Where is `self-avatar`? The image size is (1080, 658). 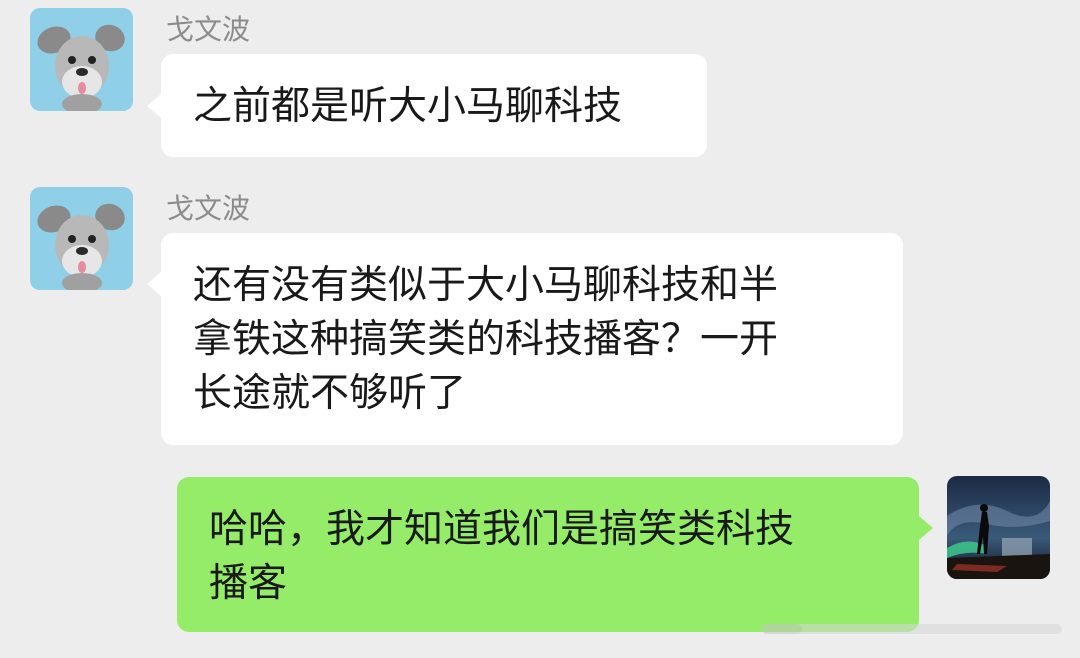
self-avatar is located at coordinates (998, 527).